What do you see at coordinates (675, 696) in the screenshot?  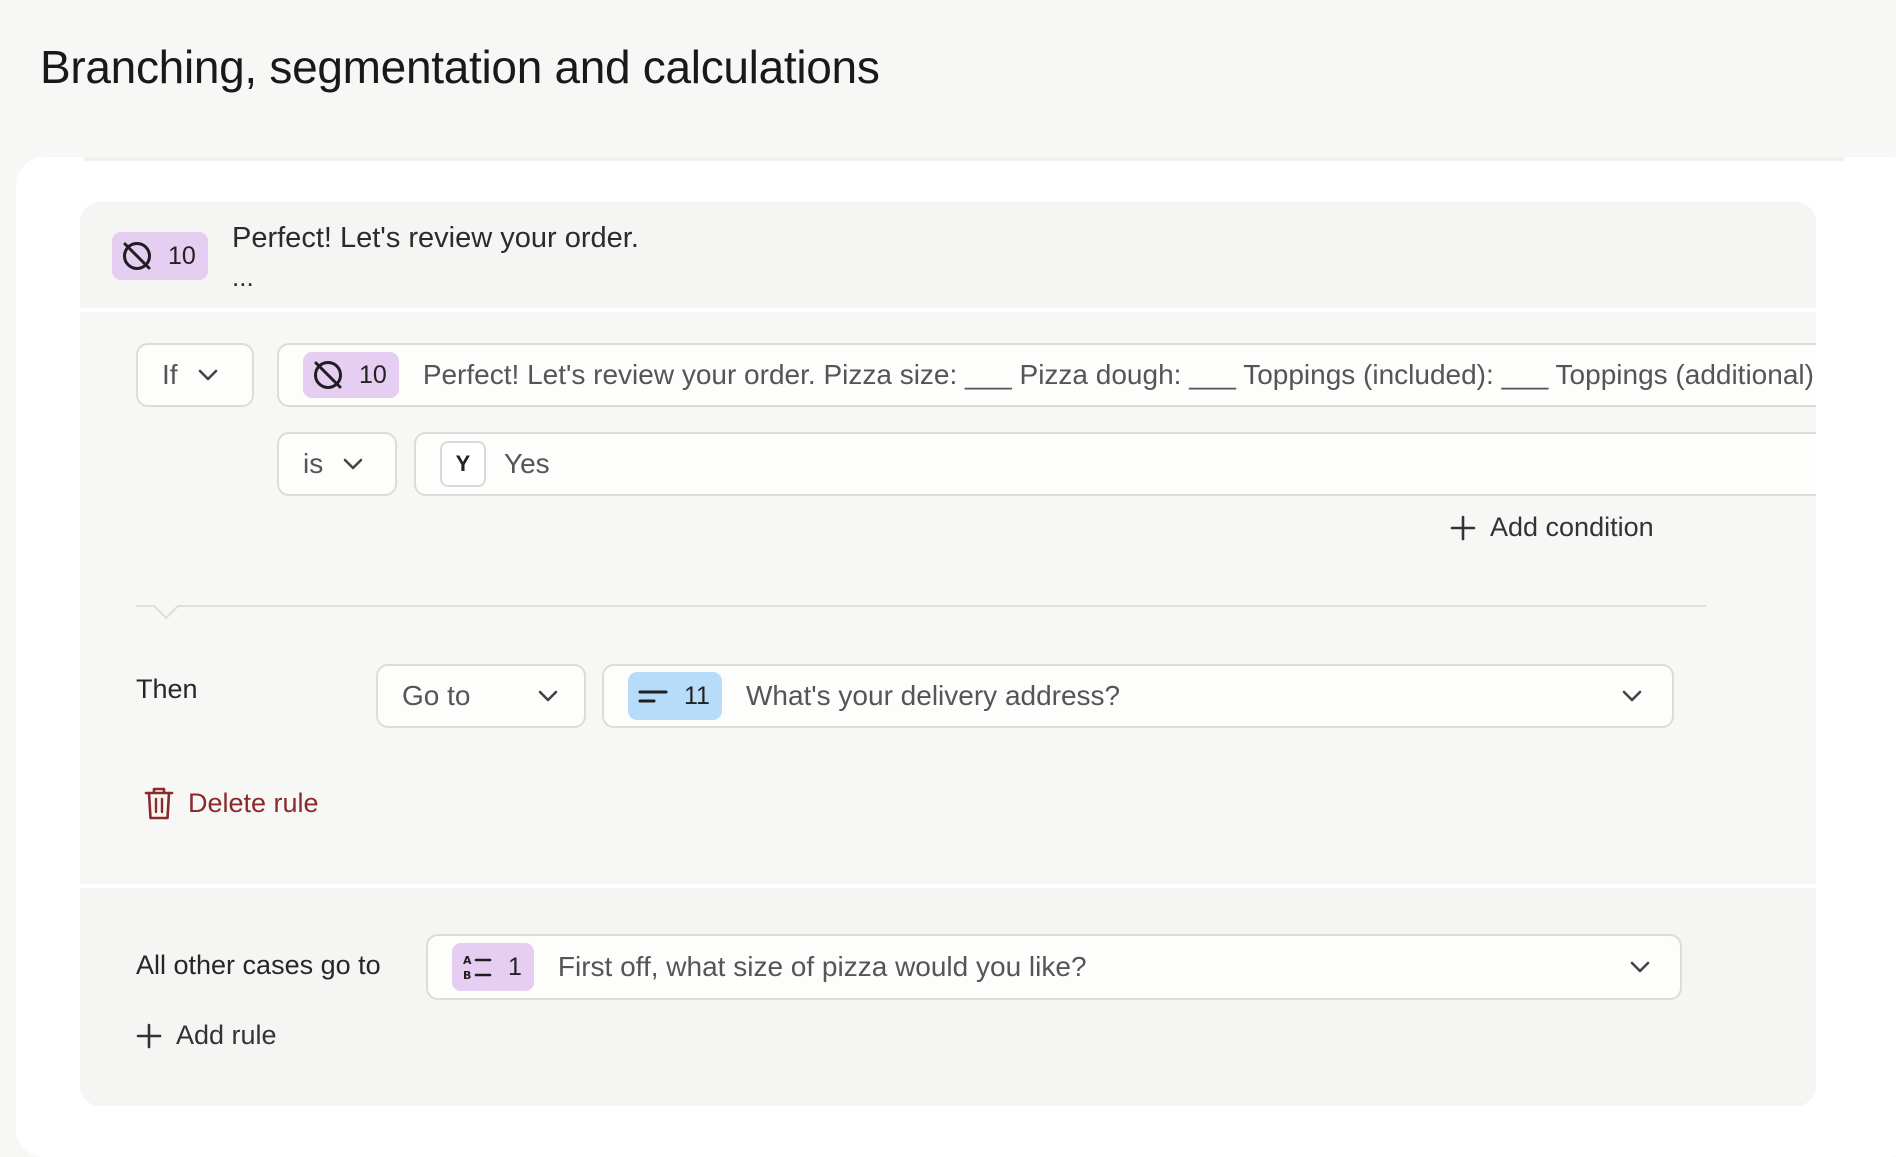 I see `destination-question-badge: 11` at bounding box center [675, 696].